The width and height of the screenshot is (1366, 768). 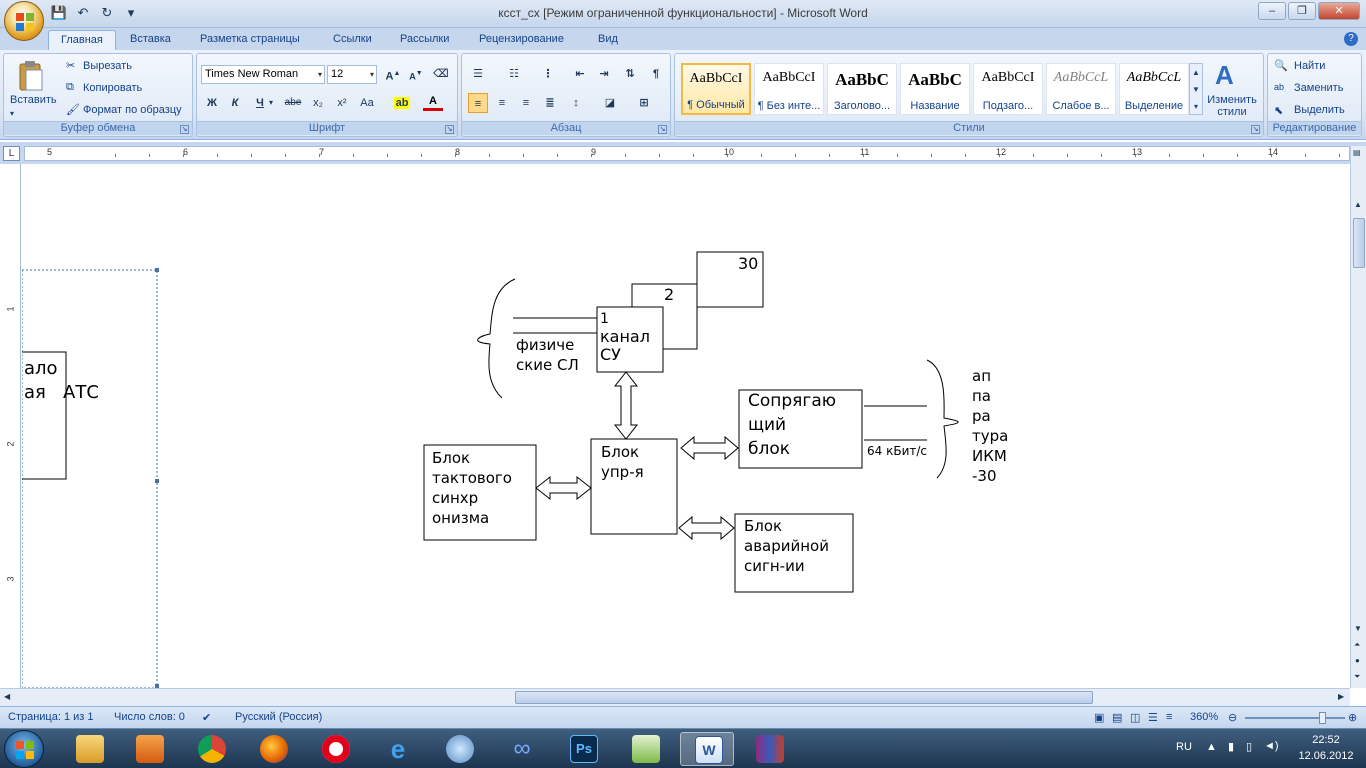 What do you see at coordinates (184, 129) in the screenshot?
I see `clipboard-launcher-icon: ↘` at bounding box center [184, 129].